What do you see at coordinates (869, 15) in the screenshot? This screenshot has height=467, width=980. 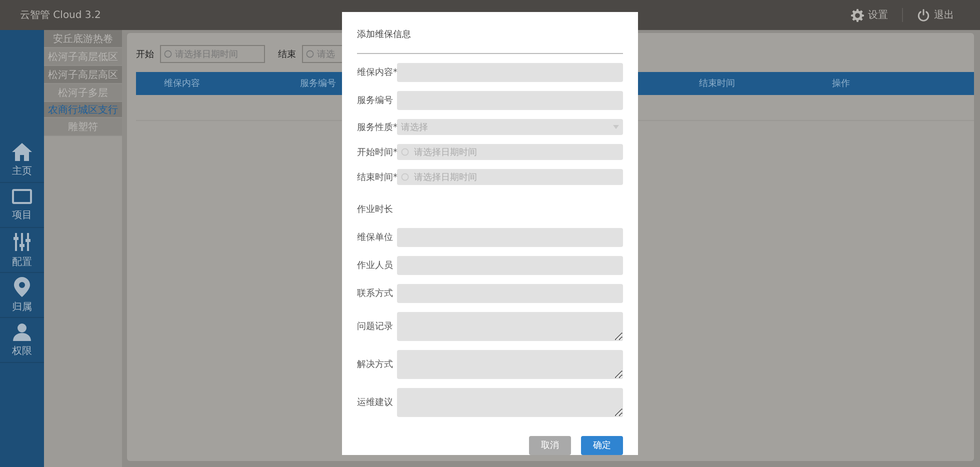 I see `settings-button: 设置` at bounding box center [869, 15].